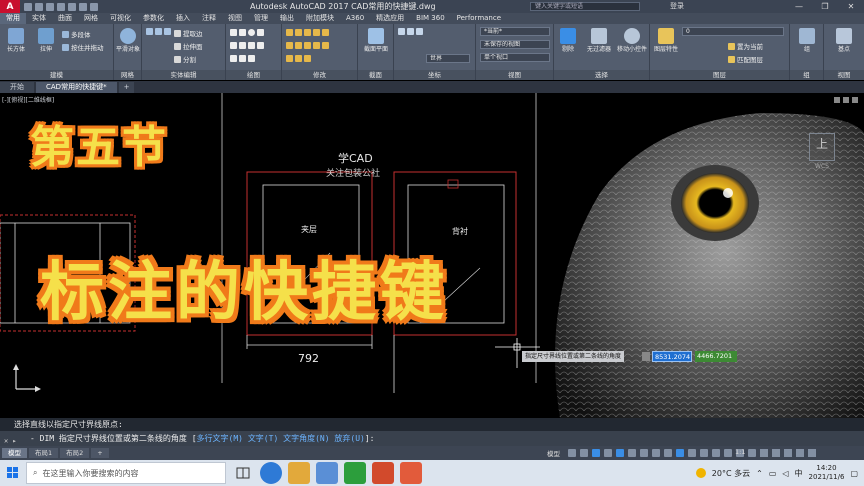  Describe the element at coordinates (585, 6) in the screenshot. I see `help-search-input: 键入关键字或短语` at that location.